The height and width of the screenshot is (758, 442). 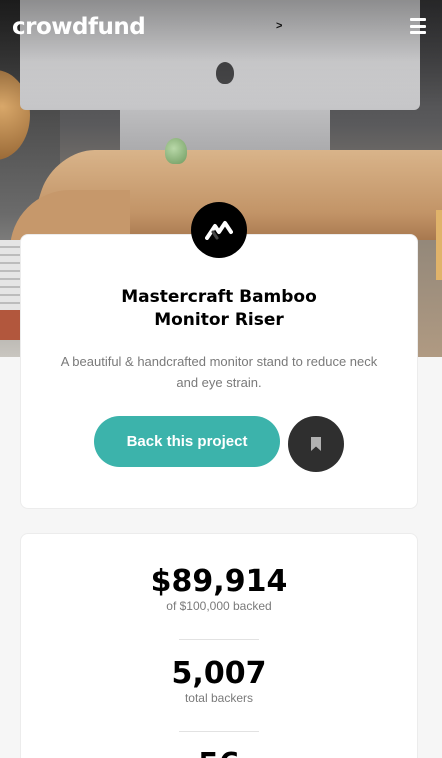 I want to click on backed-label: of $100,000 backed, so click(x=219, y=606).